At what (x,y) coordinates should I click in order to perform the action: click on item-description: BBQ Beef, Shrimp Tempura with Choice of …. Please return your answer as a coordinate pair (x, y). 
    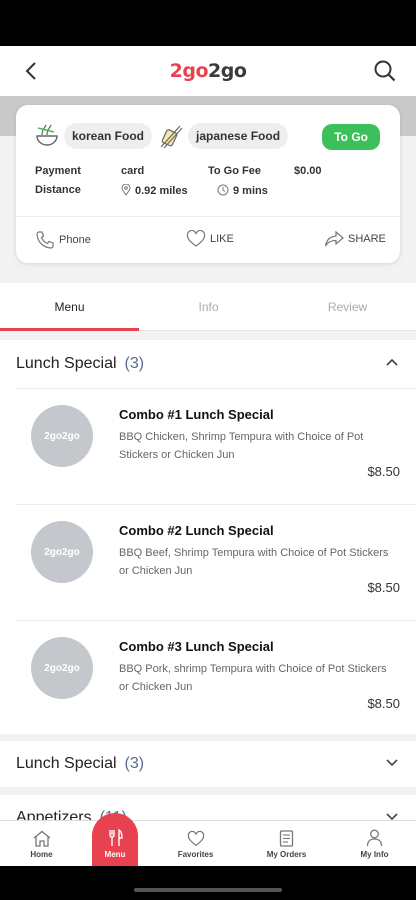
    Looking at the image, I should click on (254, 562).